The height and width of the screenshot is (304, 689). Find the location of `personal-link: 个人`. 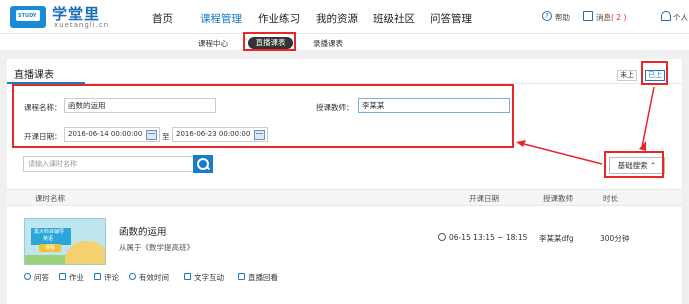

personal-link: 个人 is located at coordinates (680, 17).